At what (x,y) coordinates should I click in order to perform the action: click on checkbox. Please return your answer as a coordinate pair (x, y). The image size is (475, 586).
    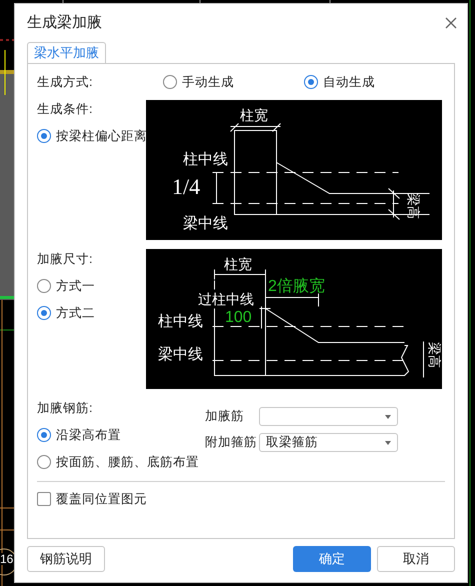
    Looking at the image, I should click on (44, 499).